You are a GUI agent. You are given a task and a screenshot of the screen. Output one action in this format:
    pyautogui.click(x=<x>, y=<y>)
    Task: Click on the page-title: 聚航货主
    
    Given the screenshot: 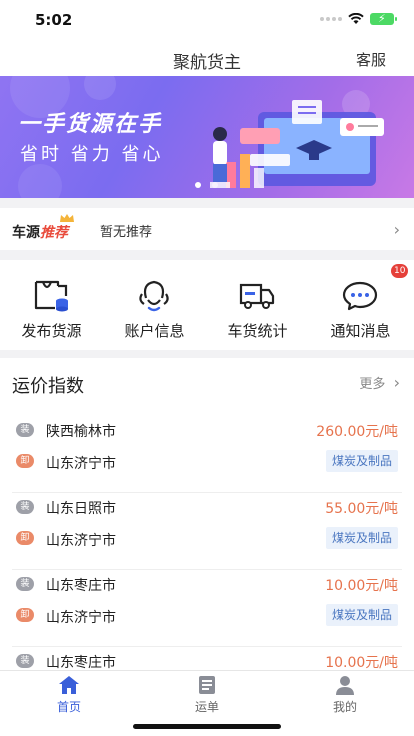 What is the action you would take?
    pyautogui.click(x=207, y=63)
    